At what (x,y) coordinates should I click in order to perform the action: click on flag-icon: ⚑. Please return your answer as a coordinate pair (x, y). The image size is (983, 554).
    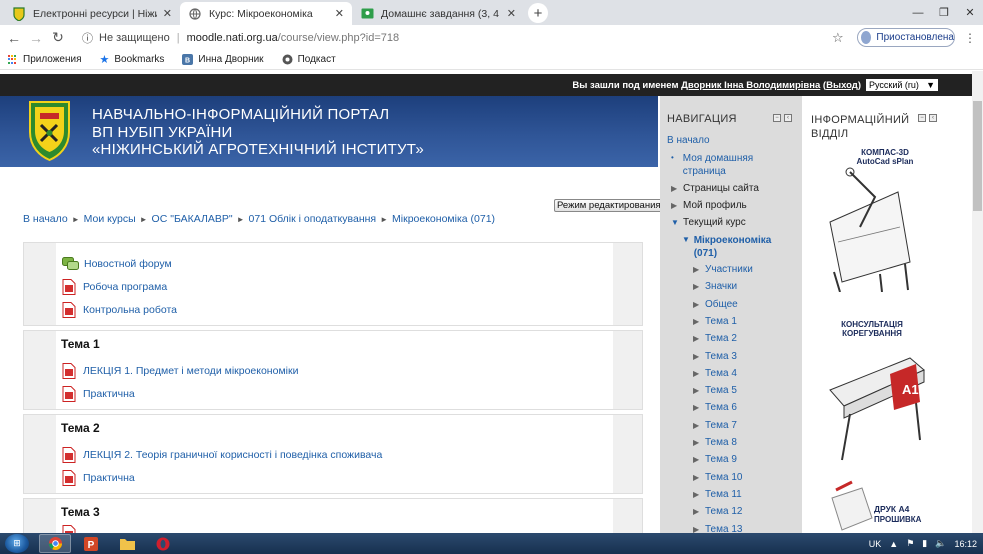
    Looking at the image, I should click on (910, 543).